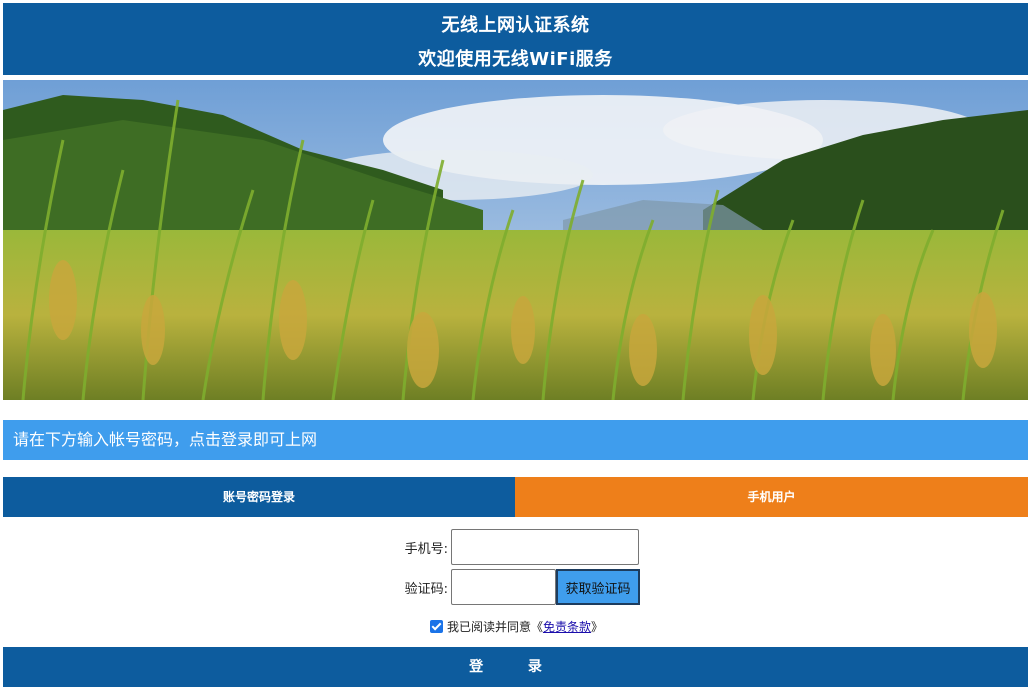 Image resolution: width=1034 pixels, height=700 pixels. Describe the element at coordinates (598, 587) in the screenshot. I see `get-code-button: 获取验证码` at that location.